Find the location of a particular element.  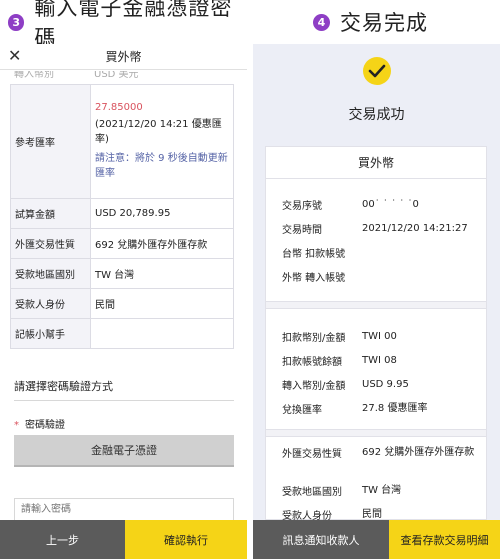

list-item: 交易序號 00˙ ˙ ˙ ˙ ˙0 is located at coordinates (382, 204).